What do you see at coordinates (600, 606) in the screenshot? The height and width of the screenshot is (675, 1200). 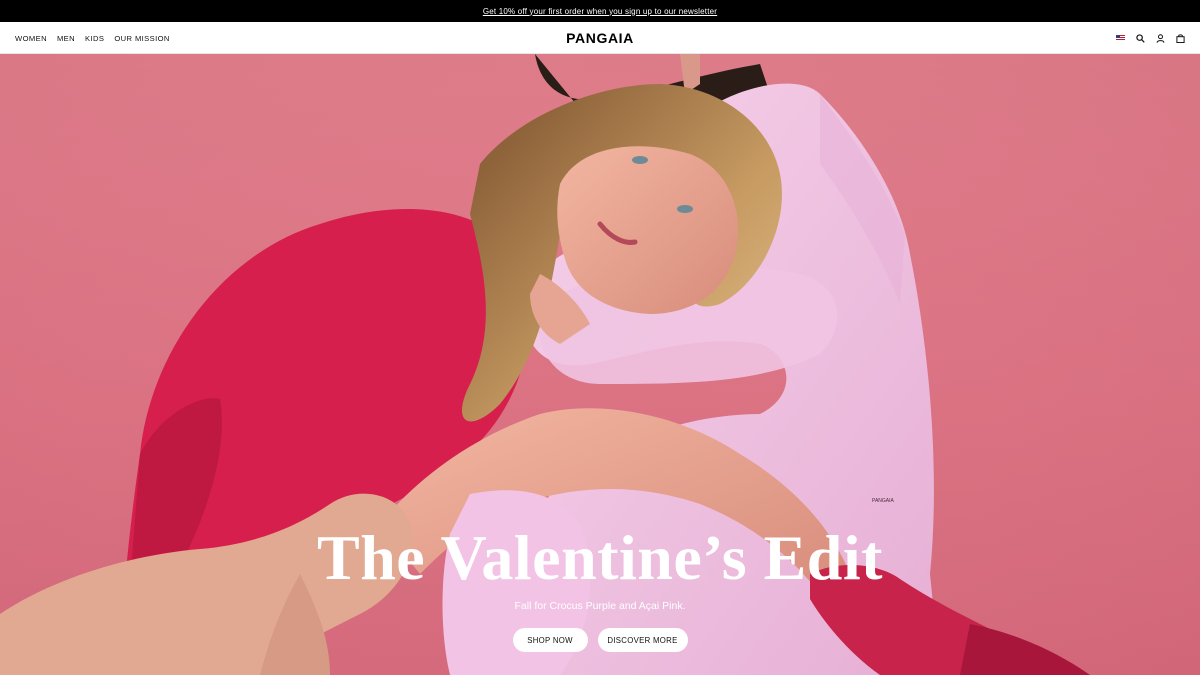 I see `hero-subtitle: Fall for Crocus Purple and Açai Pink.` at bounding box center [600, 606].